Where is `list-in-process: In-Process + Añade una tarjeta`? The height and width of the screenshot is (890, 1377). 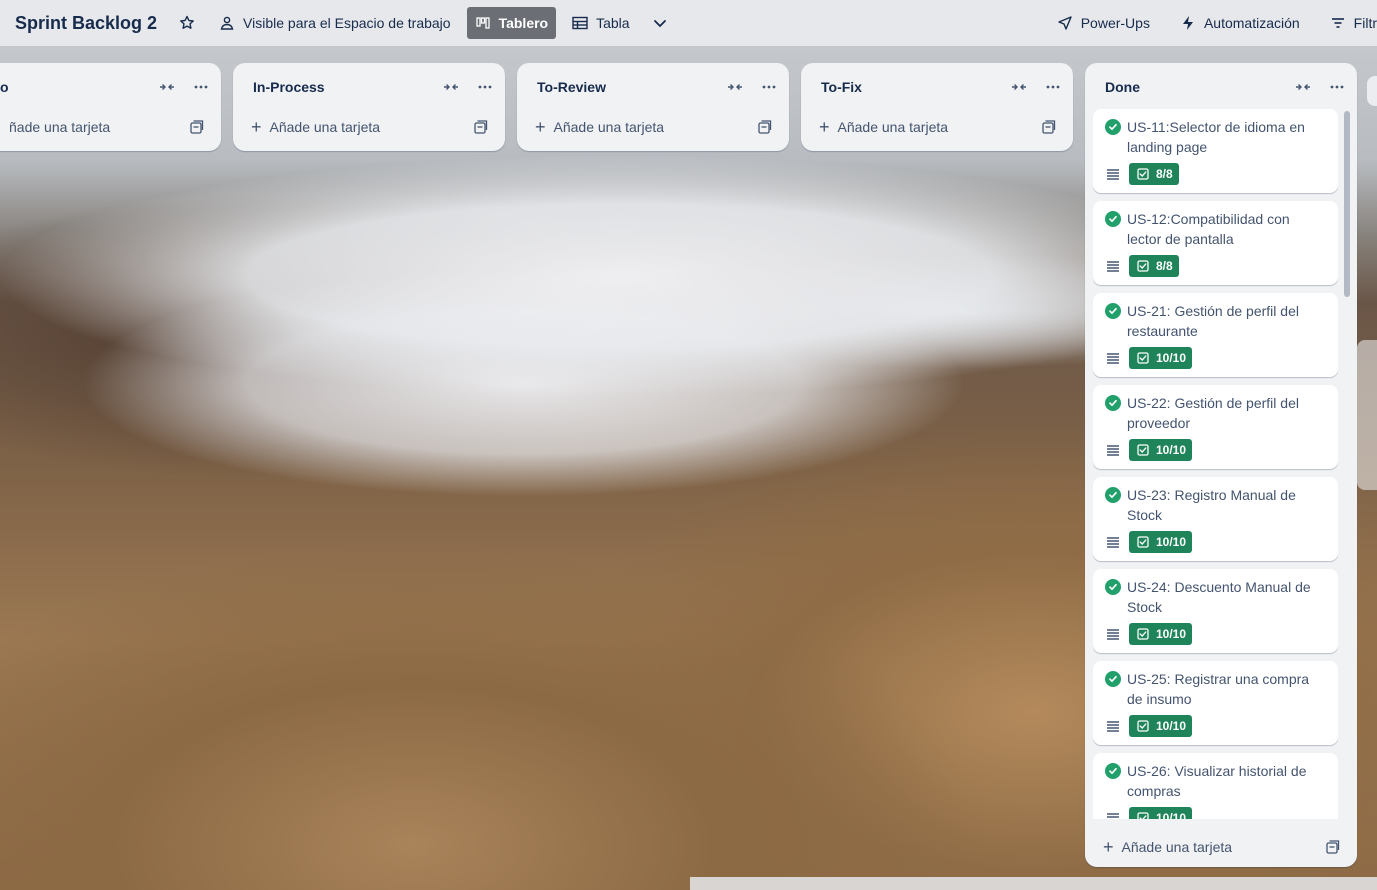 list-in-process: In-Process + Añade una tarjeta is located at coordinates (369, 107).